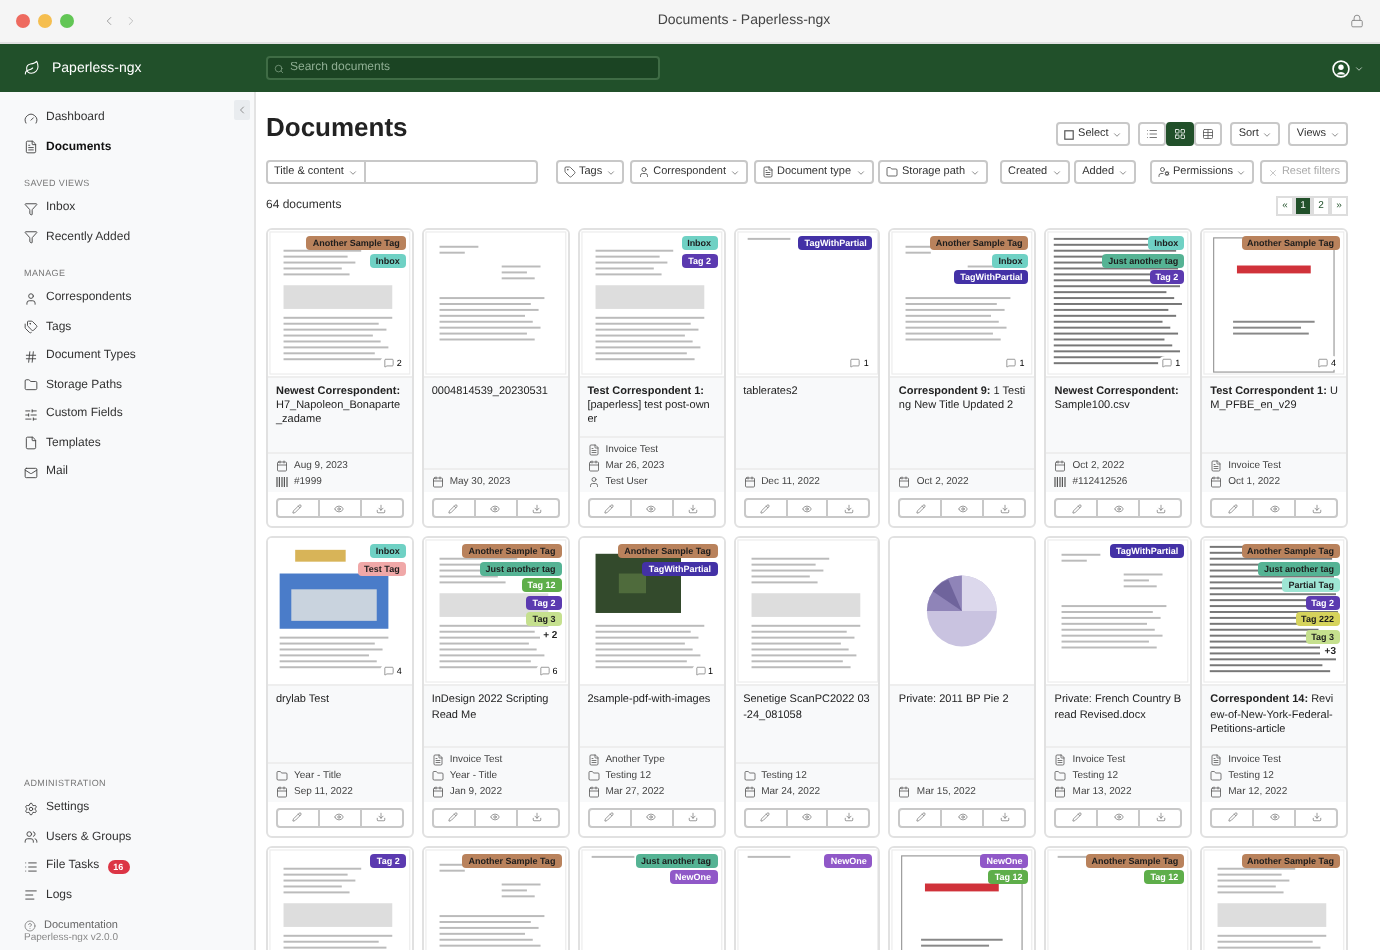  I want to click on text-filter-field, so click(451, 172).